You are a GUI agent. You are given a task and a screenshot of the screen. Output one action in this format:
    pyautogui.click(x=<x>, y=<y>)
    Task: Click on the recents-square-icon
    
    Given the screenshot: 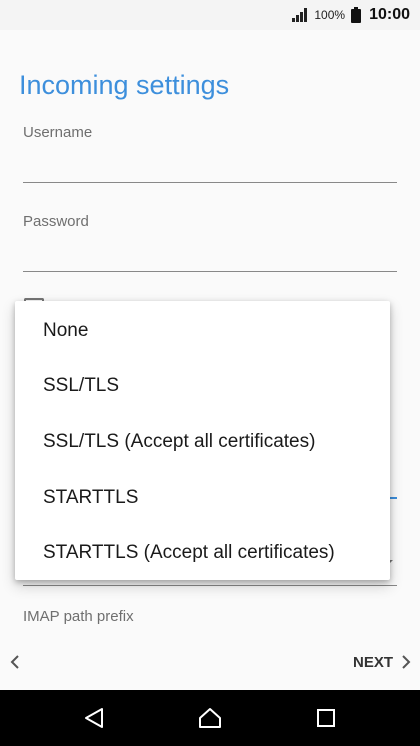 What is the action you would take?
    pyautogui.click(x=326, y=718)
    